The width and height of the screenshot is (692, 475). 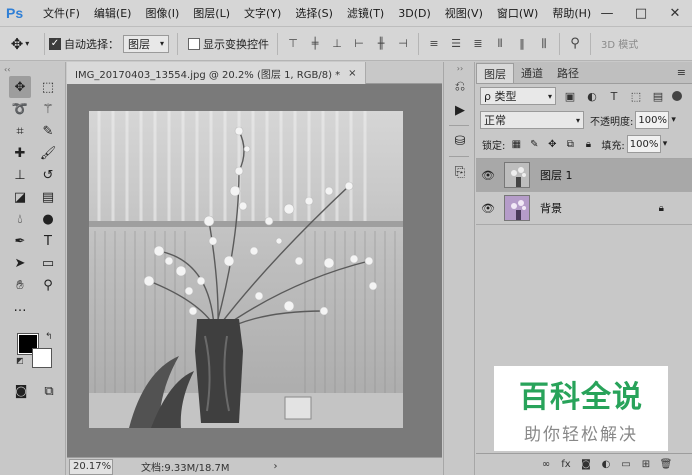 What do you see at coordinates (21, 391) in the screenshot?
I see `quick-mask-icon: ◙` at bounding box center [21, 391].